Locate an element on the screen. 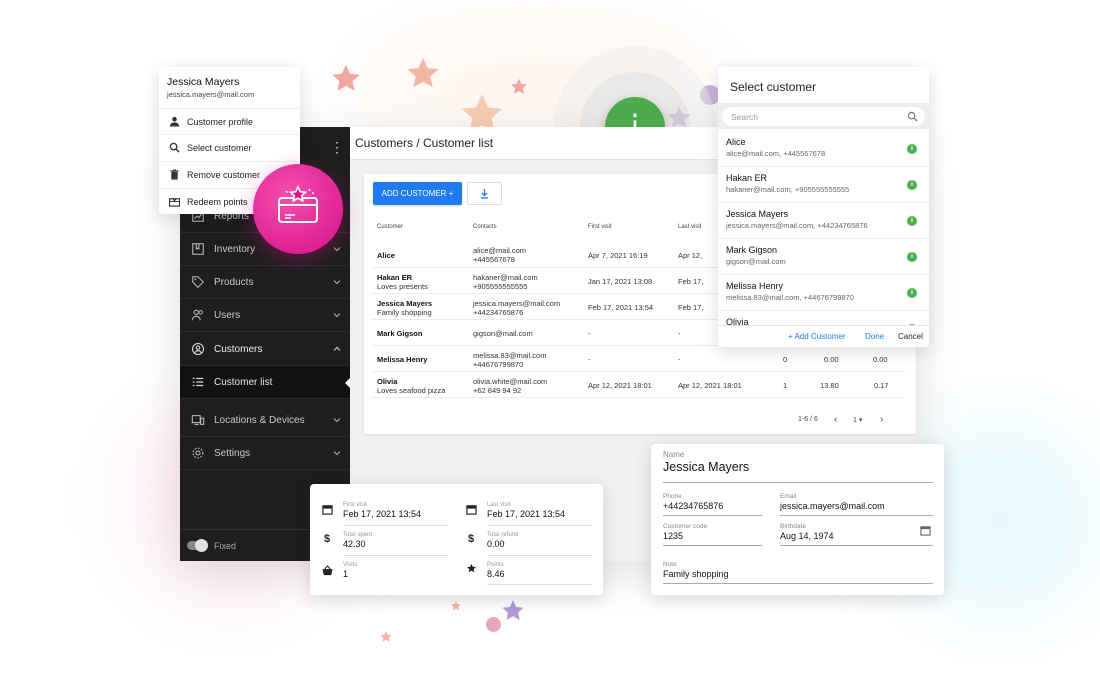 This screenshot has height=700, width=1100. email-field: Email jessica.mayers@mail.com is located at coordinates (856, 504).